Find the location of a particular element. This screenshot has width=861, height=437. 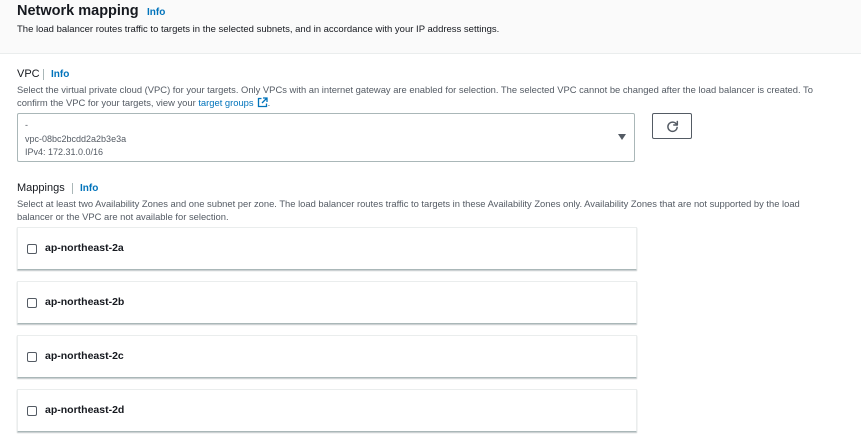

az-label: ap-northeast-2b is located at coordinates (85, 302).